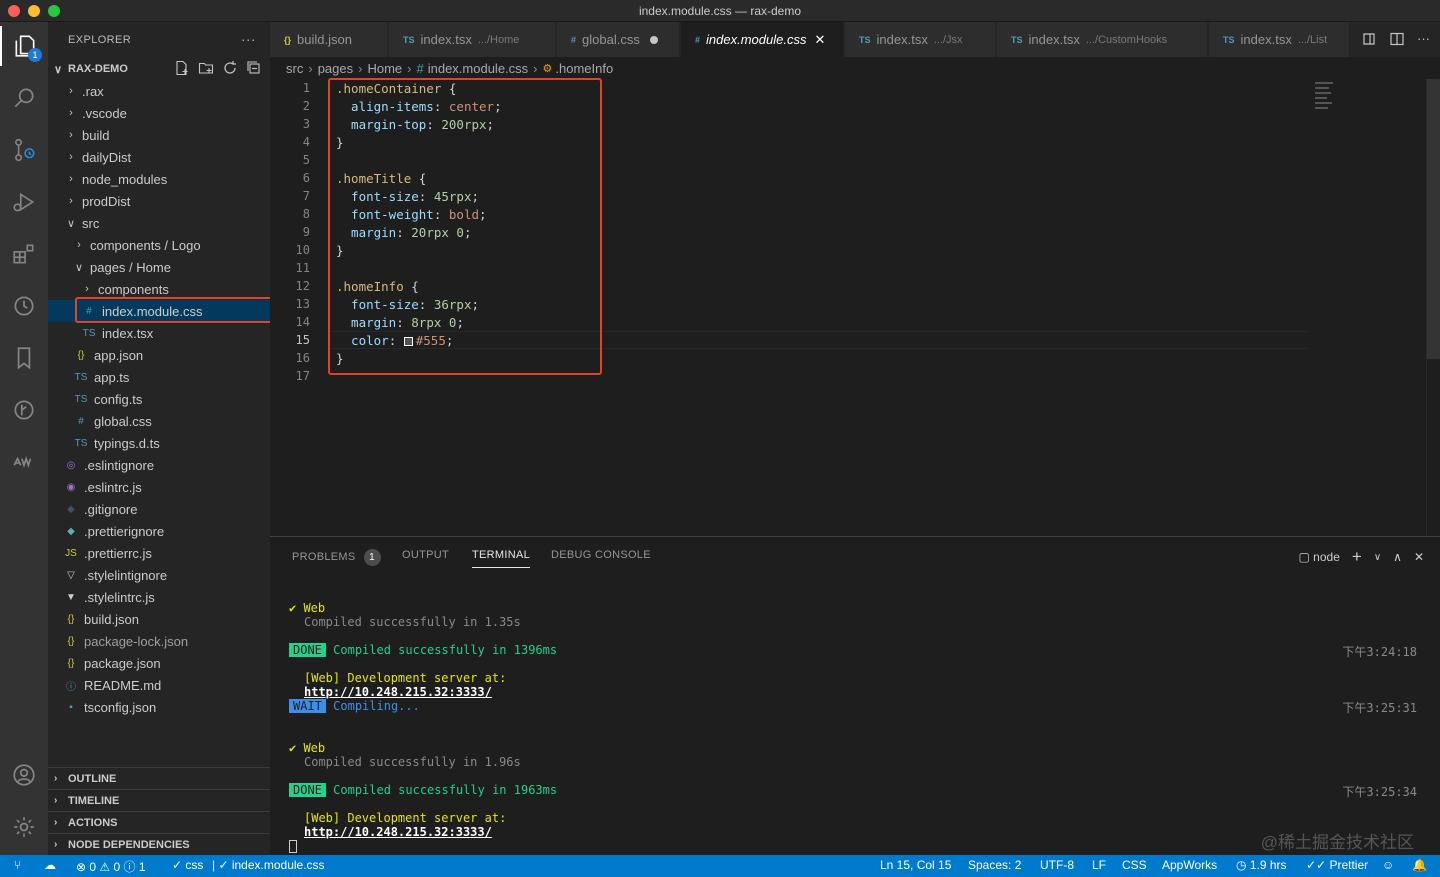 This screenshot has width=1440, height=877. What do you see at coordinates (159, 553) in the screenshot?
I see `file-item: JS .prettierrc.js` at bounding box center [159, 553].